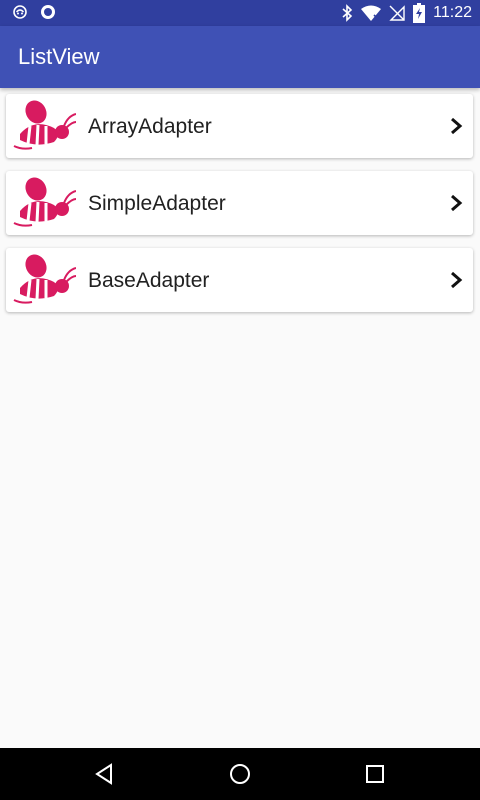  What do you see at coordinates (419, 13) in the screenshot?
I see `battery-charging-icon` at bounding box center [419, 13].